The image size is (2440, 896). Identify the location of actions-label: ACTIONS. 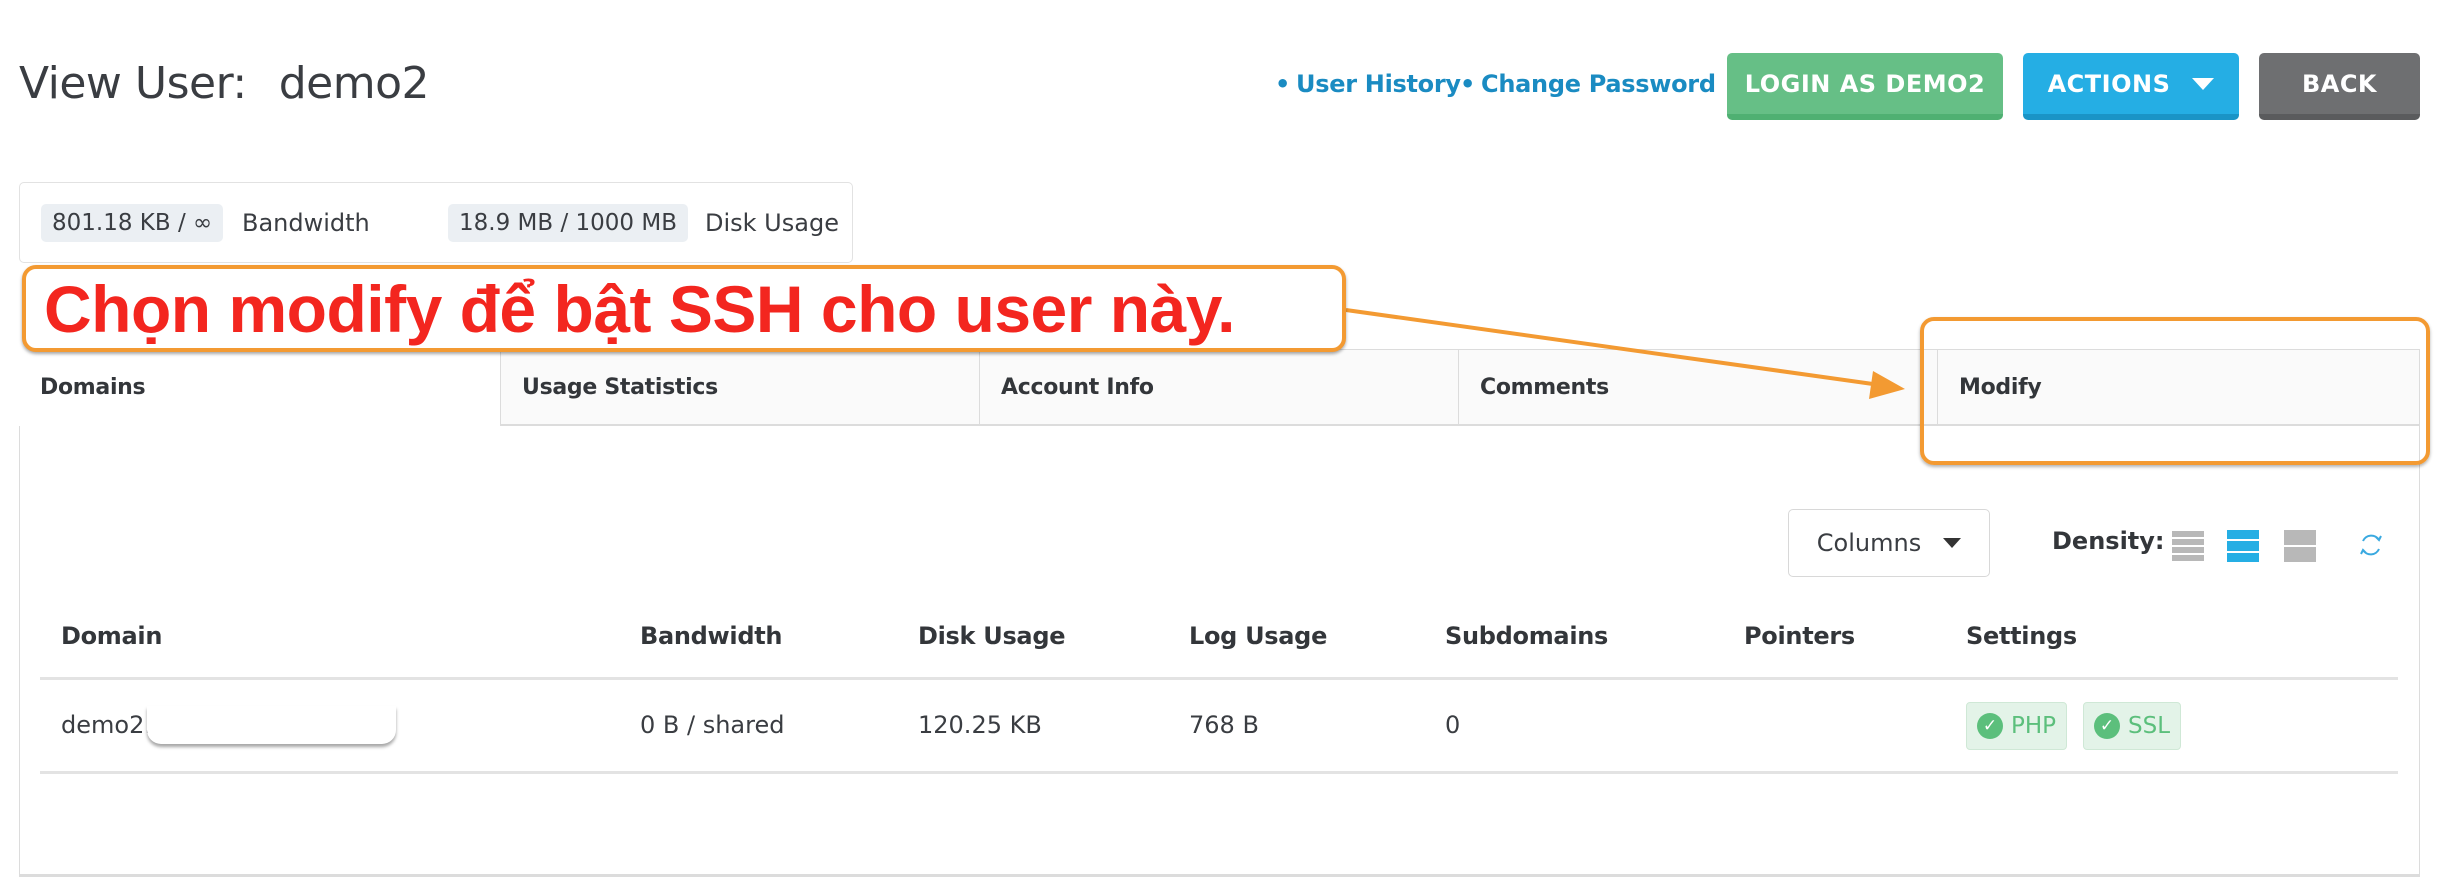
(2109, 83).